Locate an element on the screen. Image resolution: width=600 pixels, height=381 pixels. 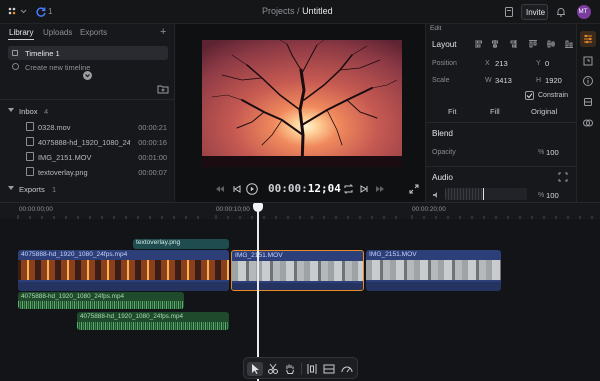
sync-status: 1 is located at coordinates (46, 12).